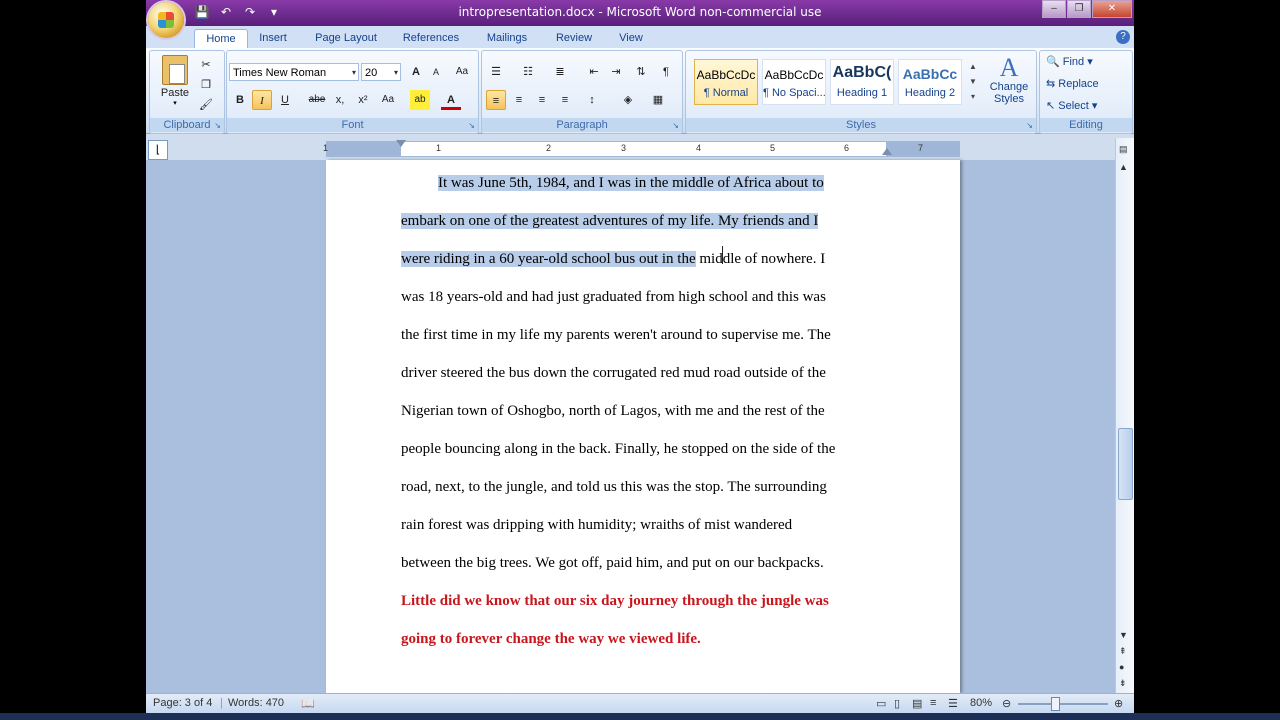 The image size is (1280, 720). Describe the element at coordinates (451, 100) in the screenshot. I see `font-color-button: A` at that location.